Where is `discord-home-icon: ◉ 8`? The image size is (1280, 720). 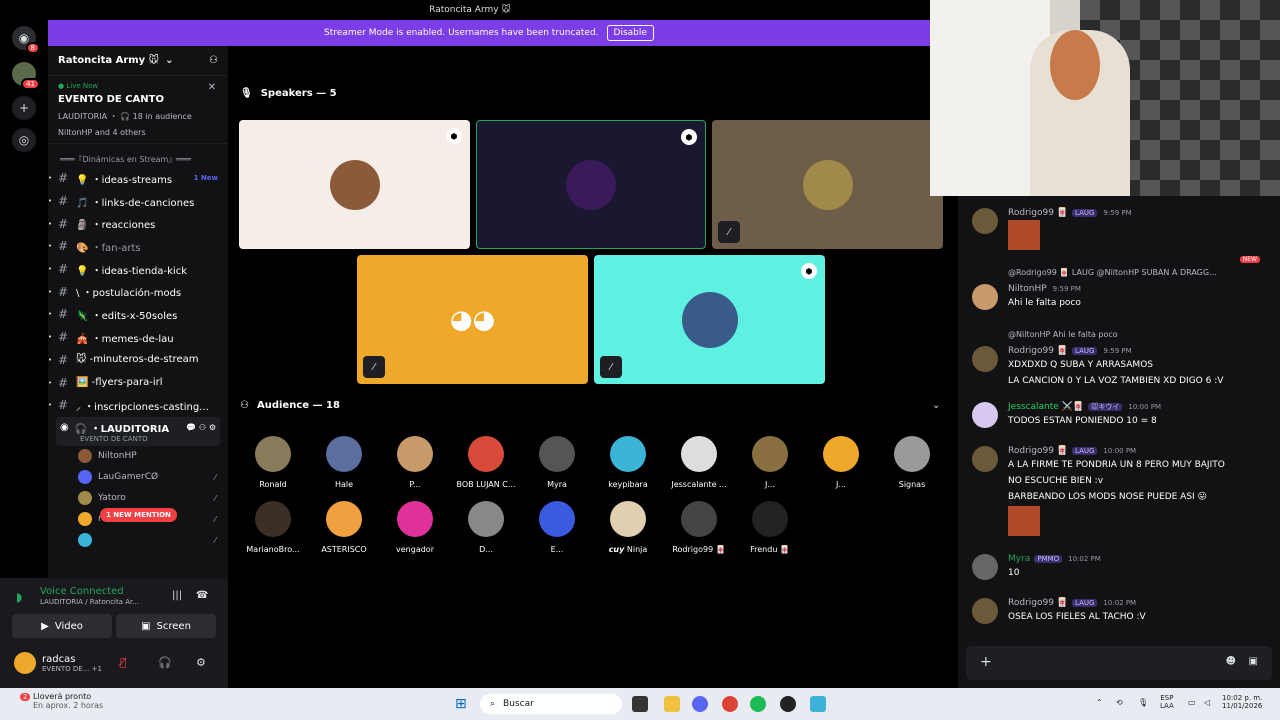
discord-home-icon: ◉ 8 is located at coordinates (26, 40).